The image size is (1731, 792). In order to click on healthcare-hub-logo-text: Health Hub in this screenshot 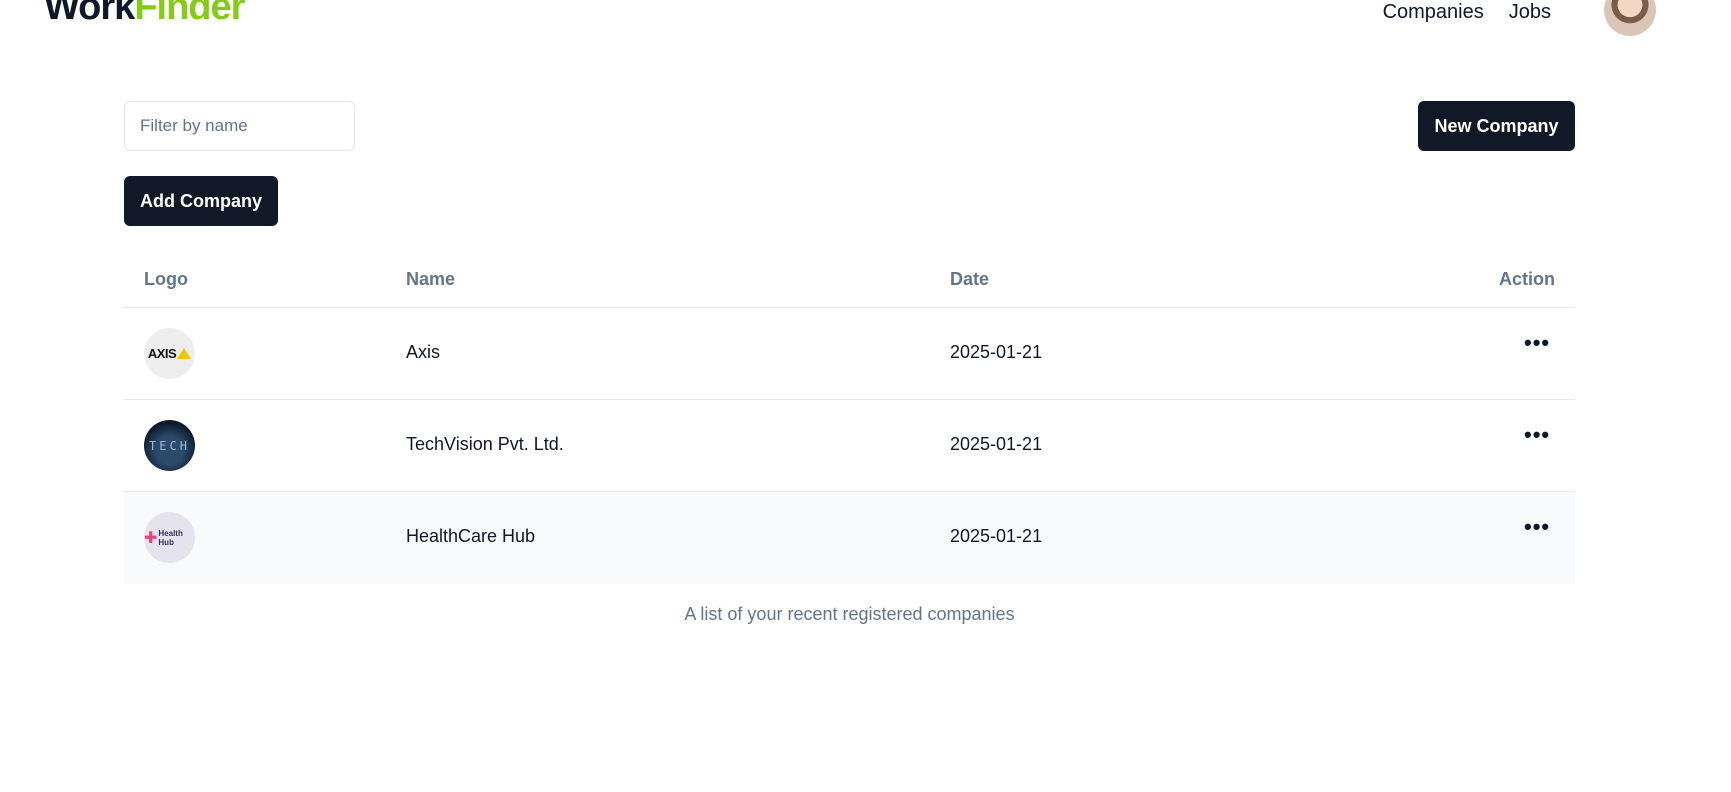, I will do `click(170, 537)`.